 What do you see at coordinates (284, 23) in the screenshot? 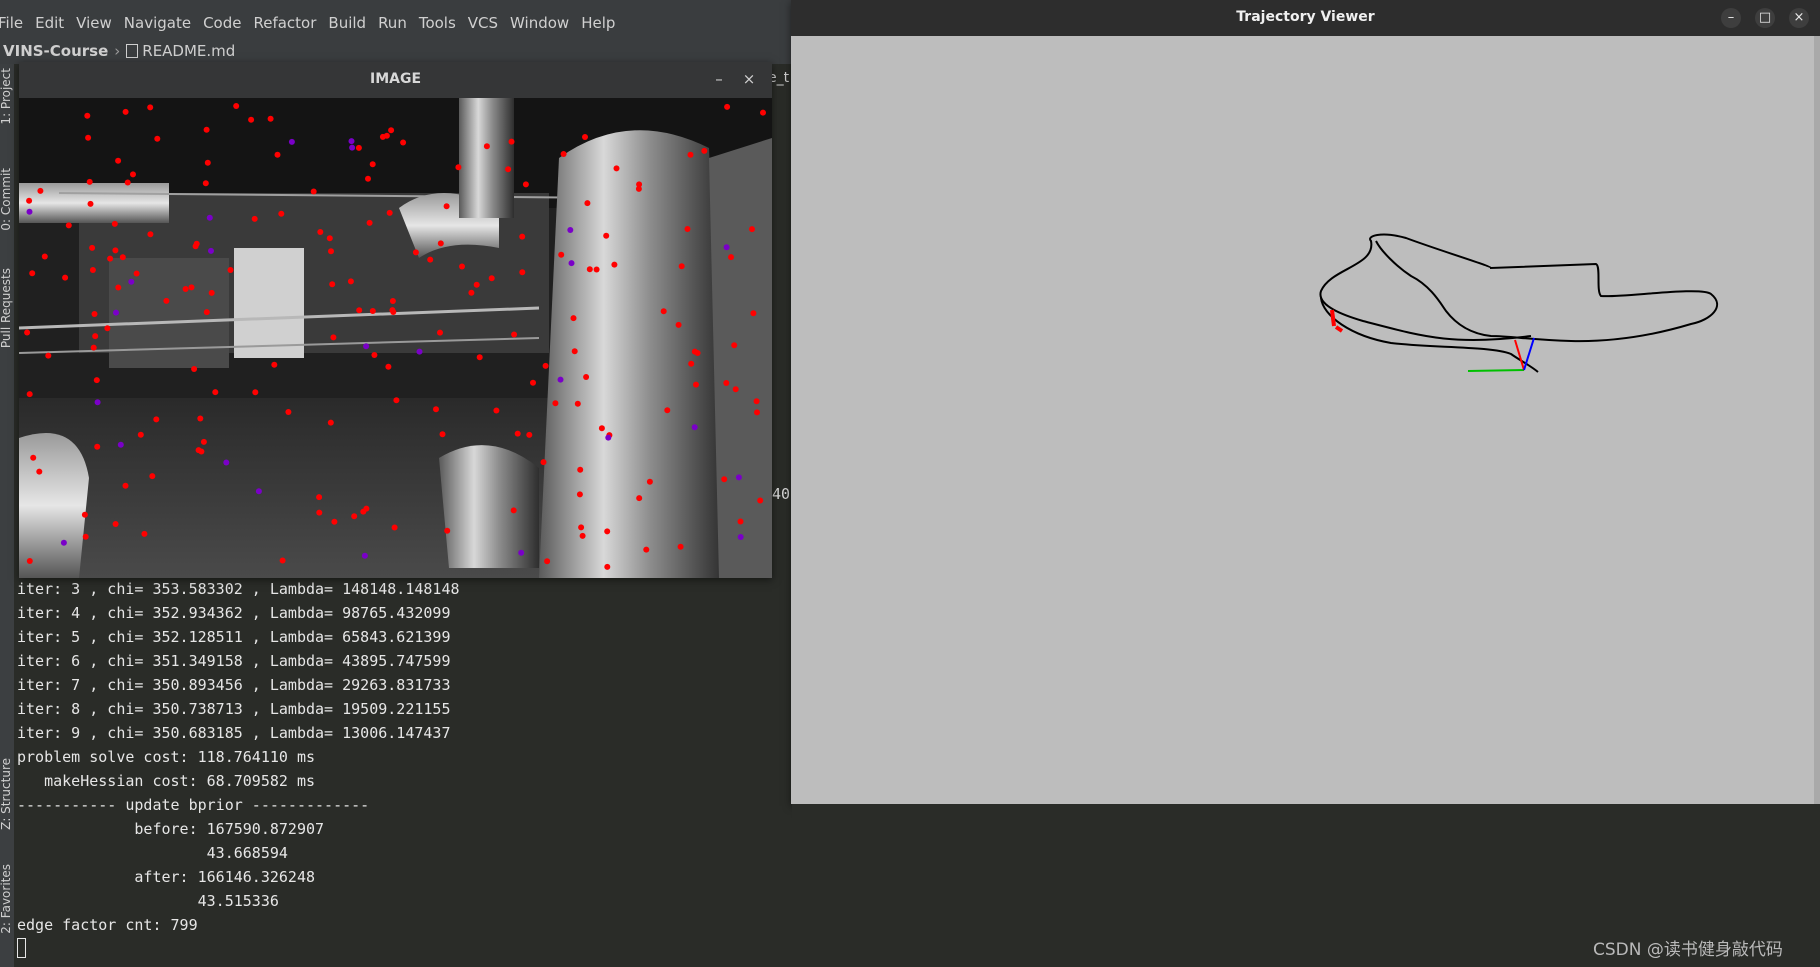
I see `menu-refactor: Refactor` at bounding box center [284, 23].